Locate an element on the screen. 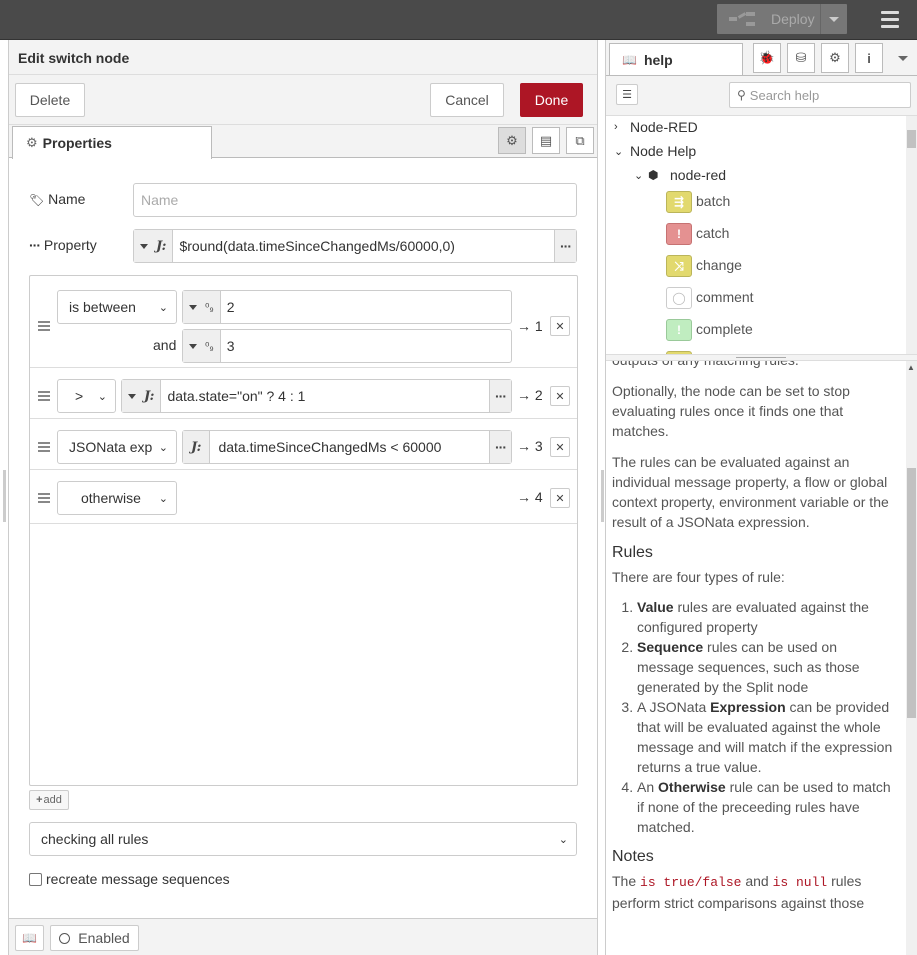 The height and width of the screenshot is (955, 917). rule-output-label: → 4 is located at coordinates (530, 497).